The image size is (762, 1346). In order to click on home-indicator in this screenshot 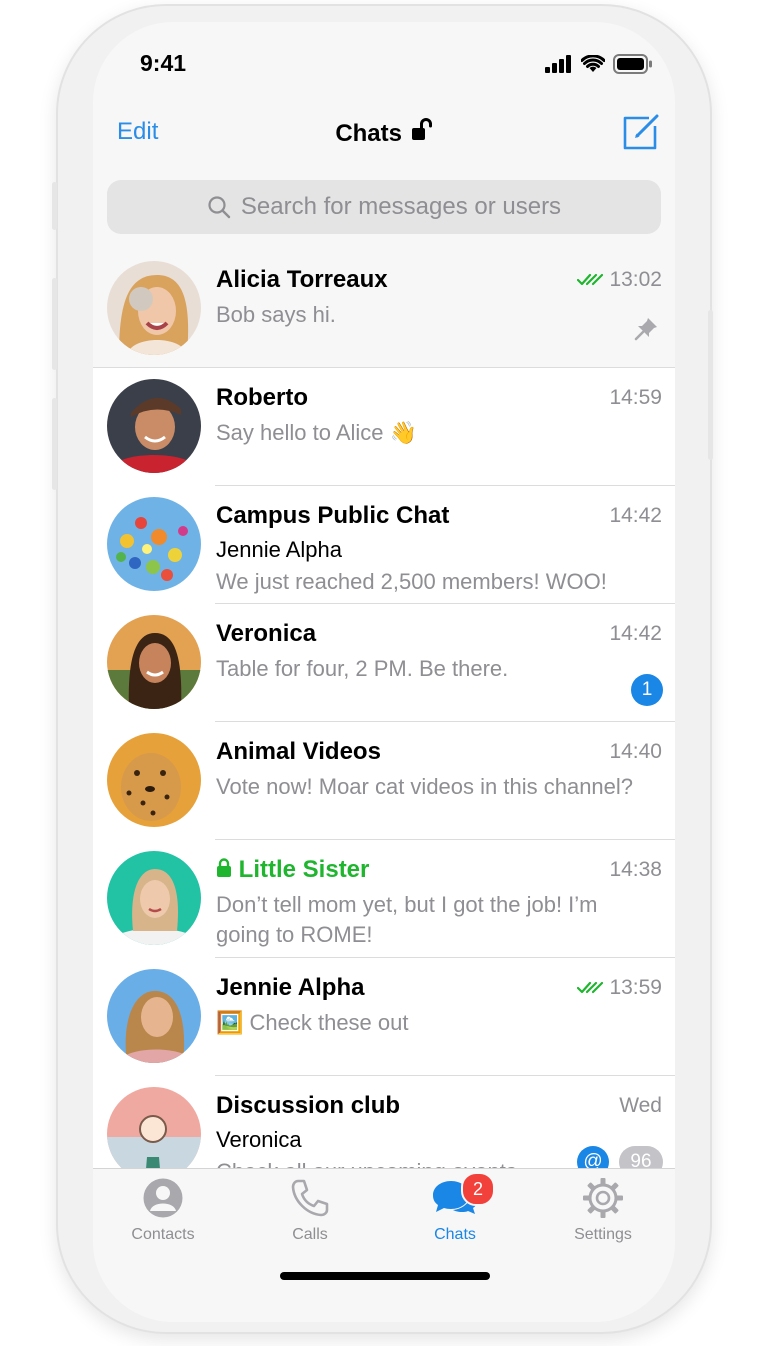, I will do `click(385, 1276)`.